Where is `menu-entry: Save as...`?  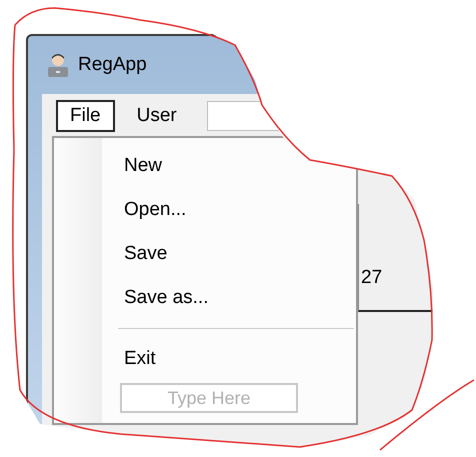
menu-entry: Save as... is located at coordinates (229, 298).